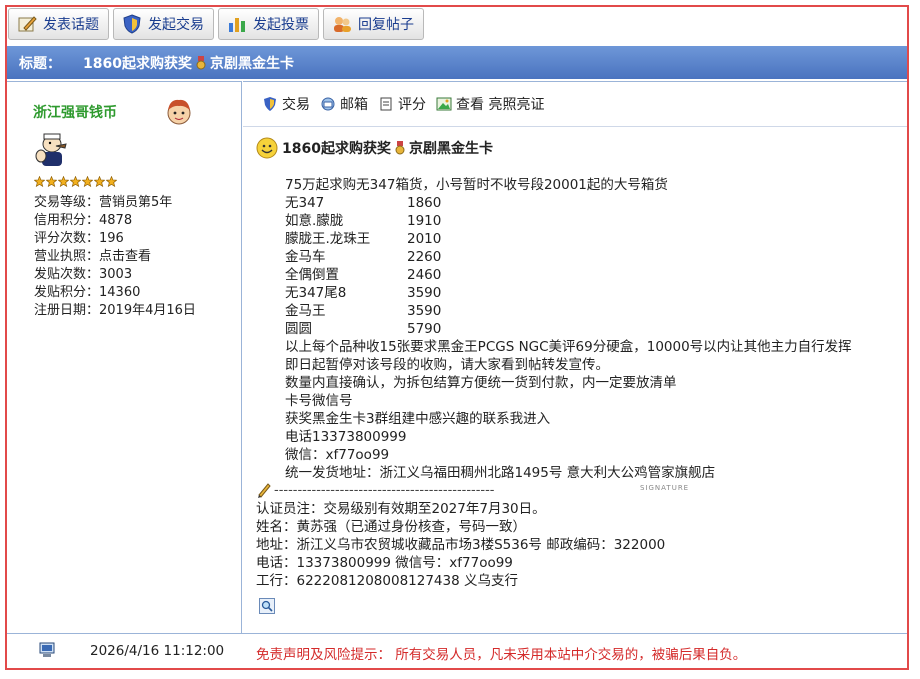 This screenshot has height=679, width=920. Describe the element at coordinates (337, 455) in the screenshot. I see `post-line: 微信：xf77oo99` at that location.